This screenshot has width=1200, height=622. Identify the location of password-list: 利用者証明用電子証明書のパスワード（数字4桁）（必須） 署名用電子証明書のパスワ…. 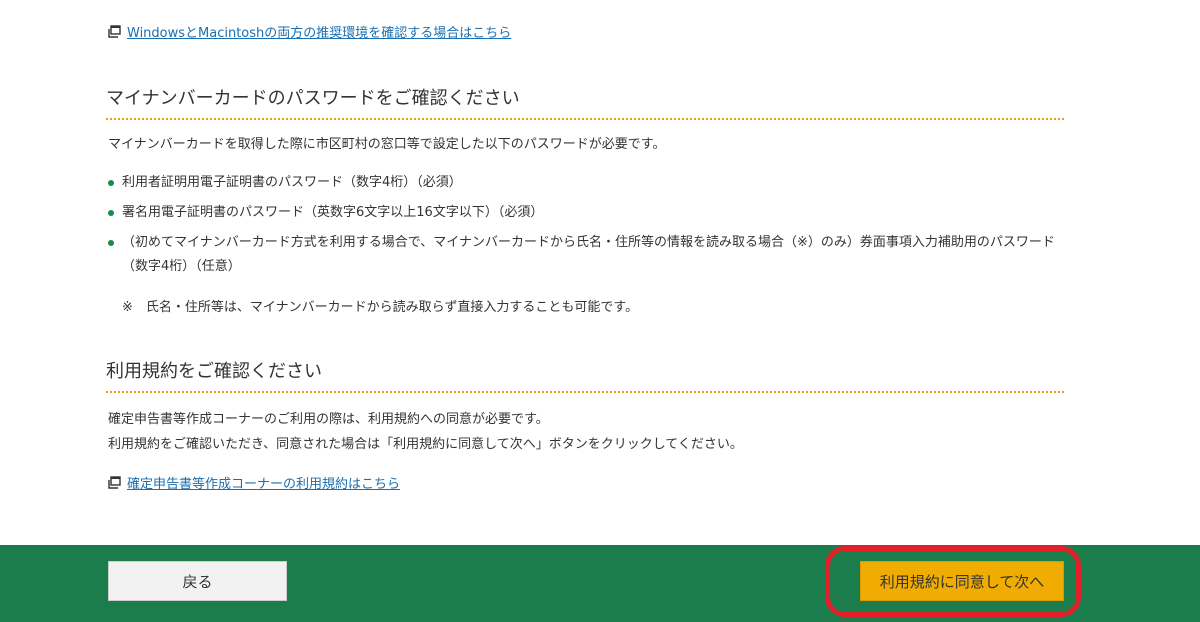
(588, 225).